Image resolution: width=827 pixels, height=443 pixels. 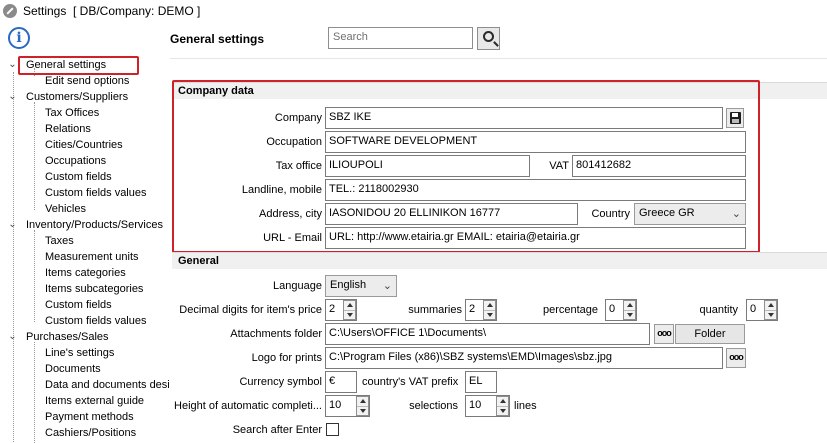 I want to click on search-input: Search, so click(x=400, y=38).